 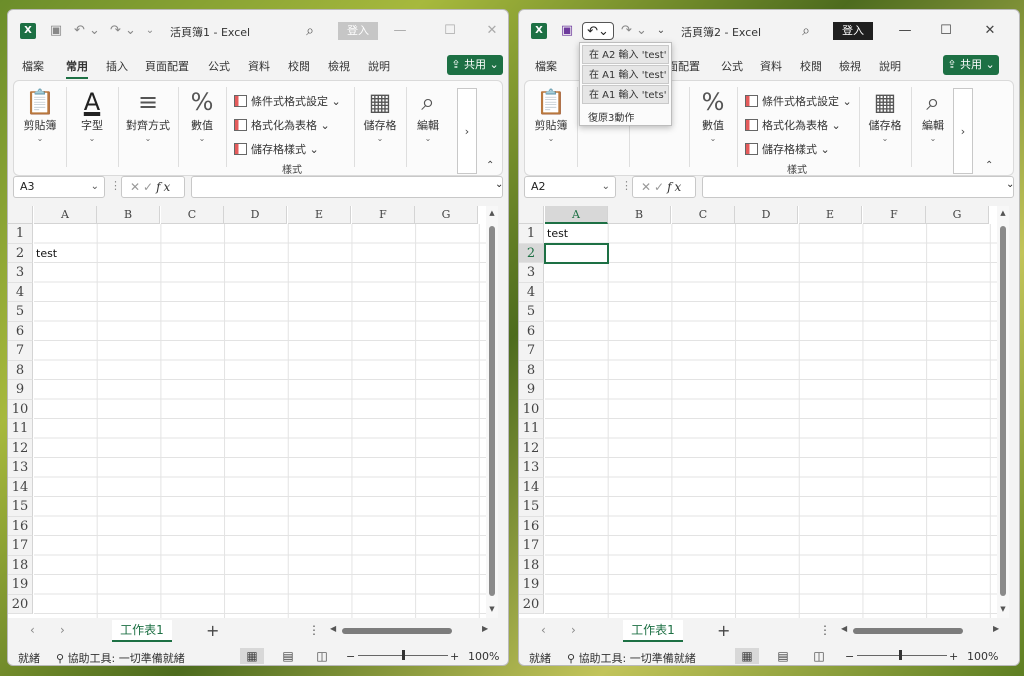 I want to click on clipboard-group: 📋 剪貼簿 ⌄, so click(x=551, y=115).